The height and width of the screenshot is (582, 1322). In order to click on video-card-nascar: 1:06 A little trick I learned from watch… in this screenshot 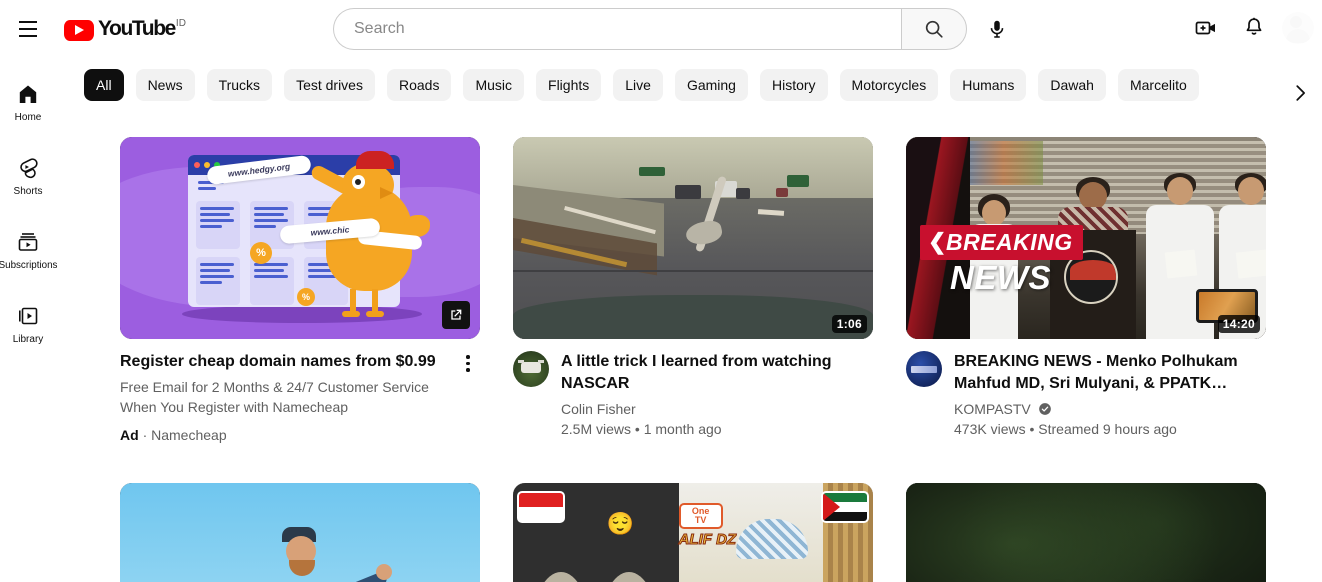, I will do `click(693, 290)`.